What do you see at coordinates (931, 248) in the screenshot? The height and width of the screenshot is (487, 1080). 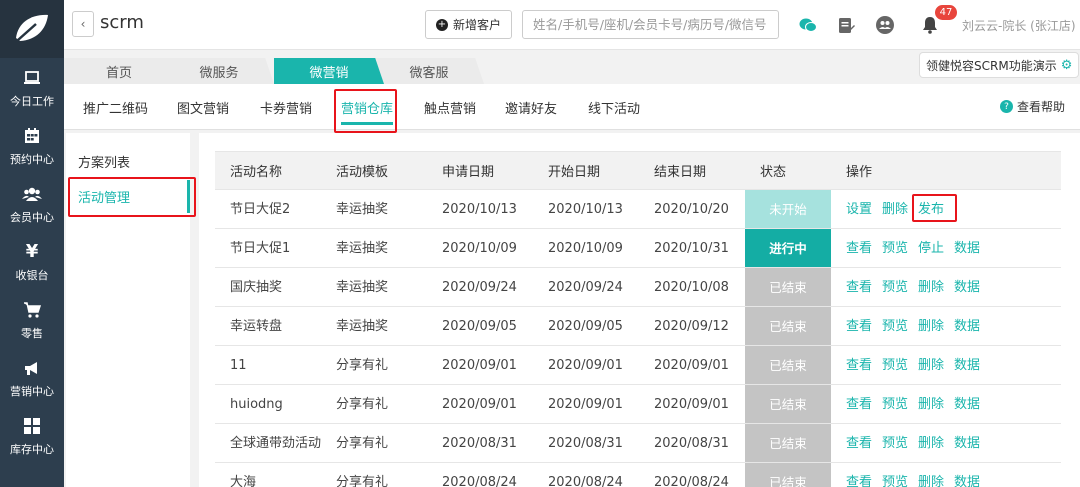 I see `action-link: 停止` at bounding box center [931, 248].